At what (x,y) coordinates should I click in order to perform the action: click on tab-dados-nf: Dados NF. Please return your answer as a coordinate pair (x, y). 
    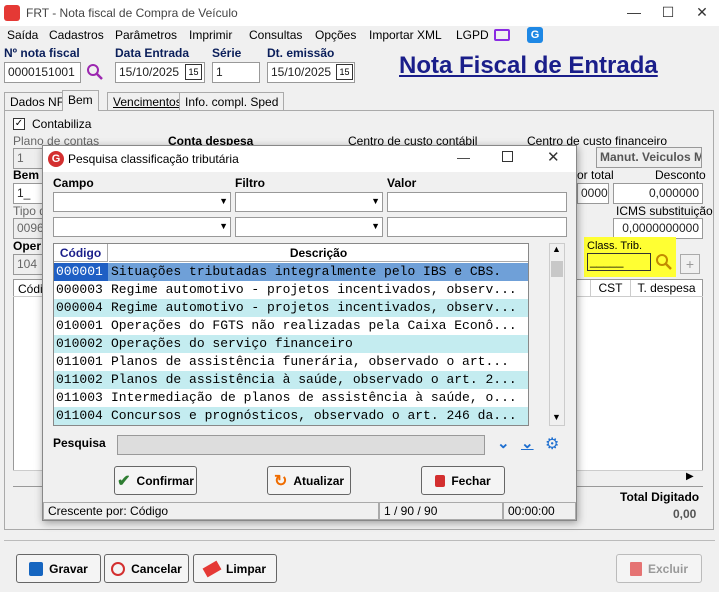
    Looking at the image, I should click on (37, 101).